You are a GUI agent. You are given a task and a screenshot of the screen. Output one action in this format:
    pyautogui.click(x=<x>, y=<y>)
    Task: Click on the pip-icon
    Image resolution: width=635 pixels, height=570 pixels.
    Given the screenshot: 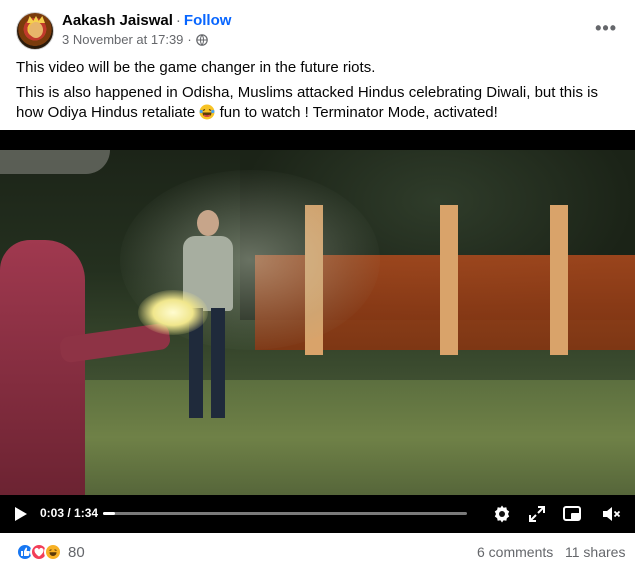 What is the action you would take?
    pyautogui.click(x=572, y=514)
    